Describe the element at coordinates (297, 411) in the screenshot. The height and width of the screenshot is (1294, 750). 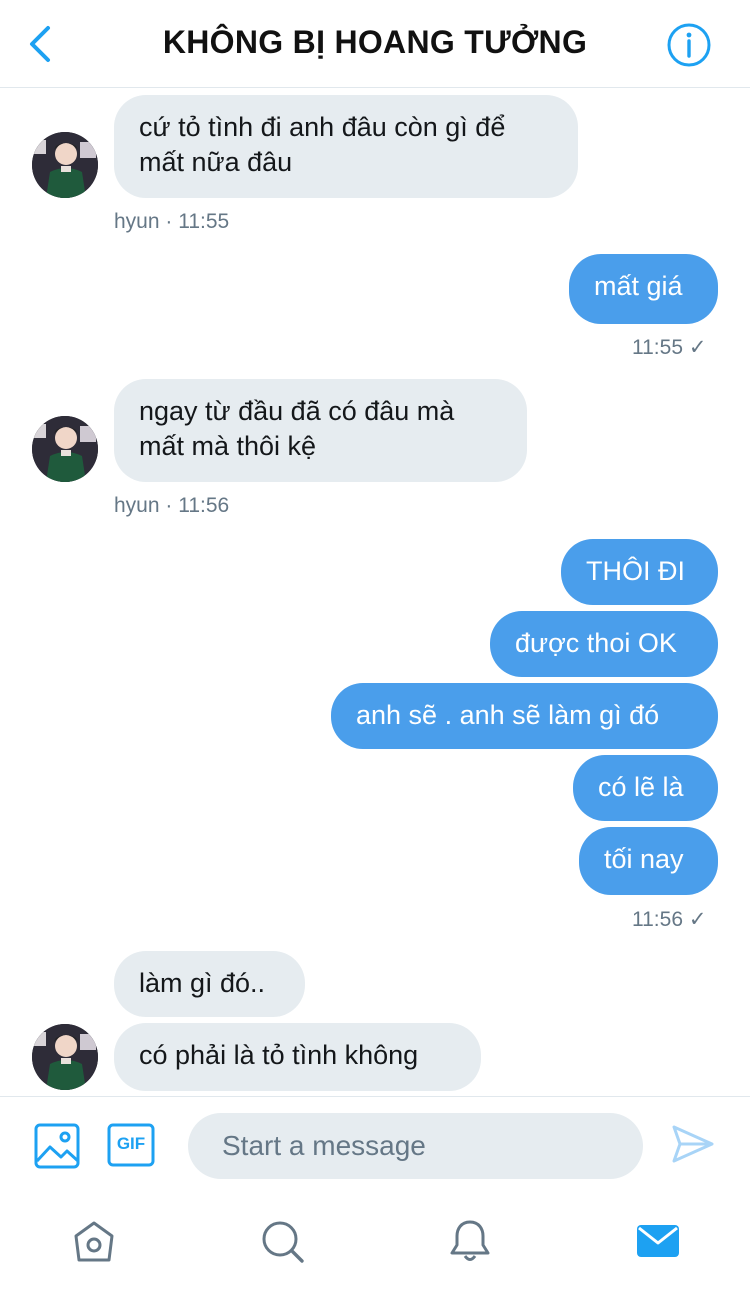
I see `message-text-line: ngay từ đầu đã có đâu mà` at that location.